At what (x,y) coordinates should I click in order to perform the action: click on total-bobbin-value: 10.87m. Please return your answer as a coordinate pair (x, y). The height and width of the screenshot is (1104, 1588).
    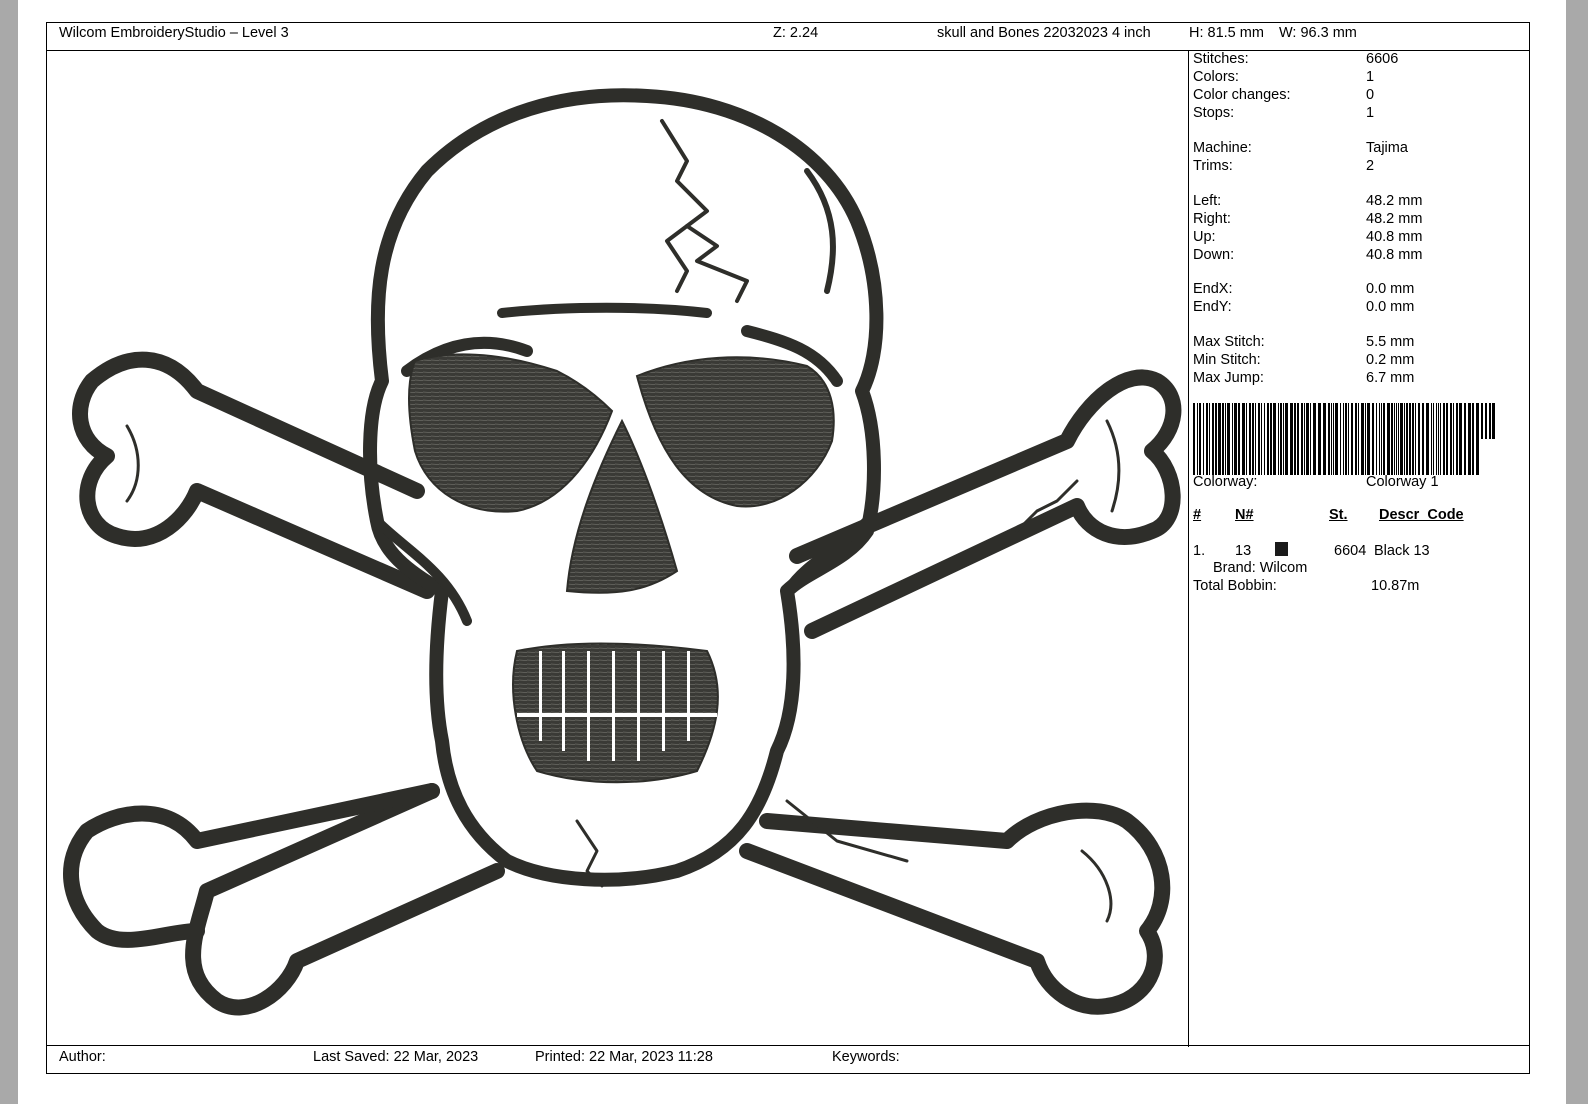
    Looking at the image, I should click on (1395, 586).